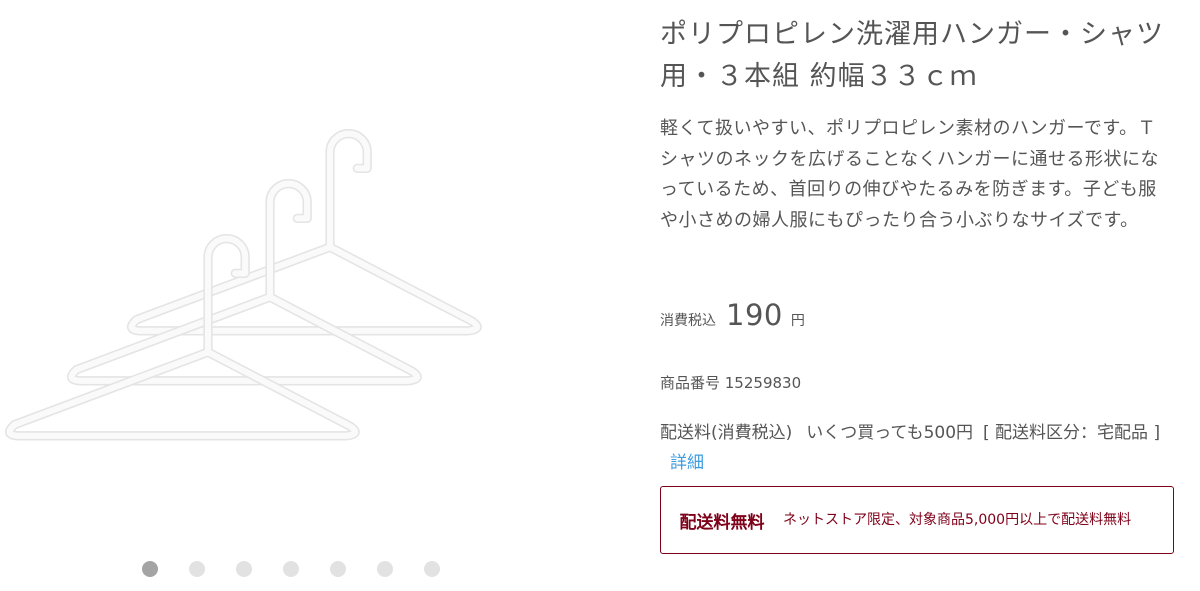 The image size is (1200, 591). I want to click on free-shipping-banner: 配送料無料 ネットストア限定、対象商品5,000円以上で配送料無料, so click(917, 520).